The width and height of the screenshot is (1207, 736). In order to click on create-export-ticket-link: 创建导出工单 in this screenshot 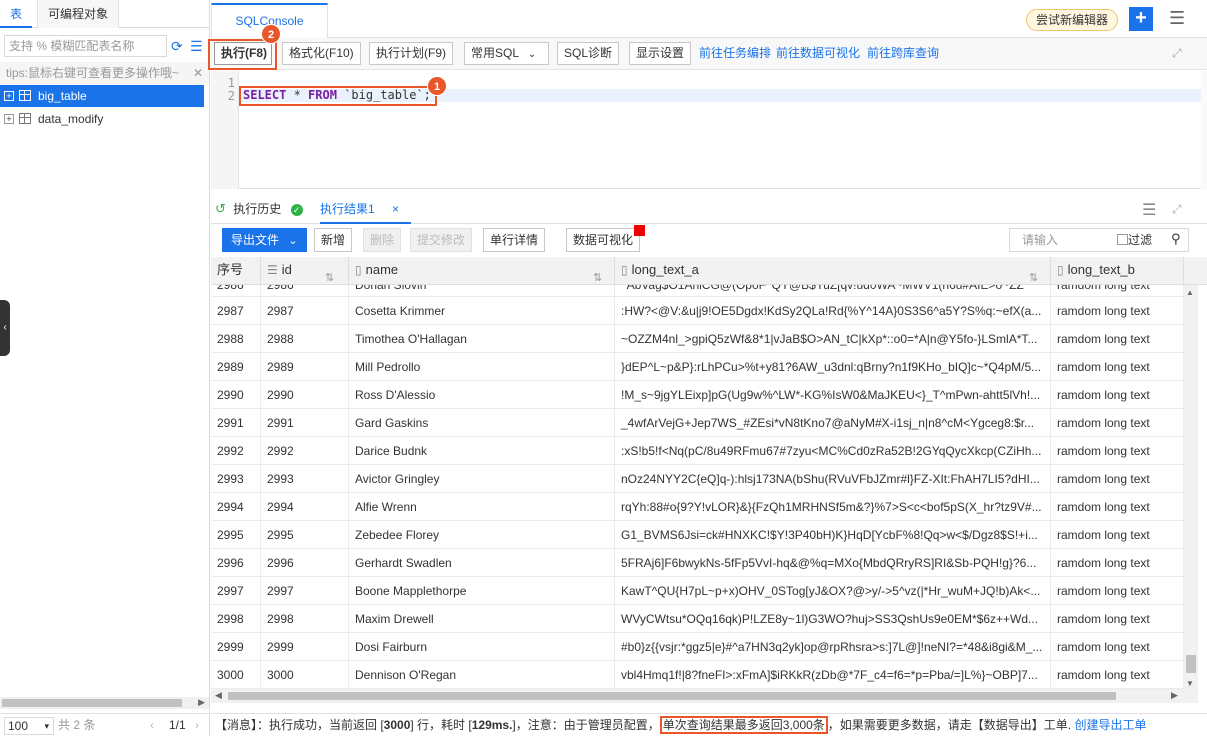, I will do `click(1110, 725)`.